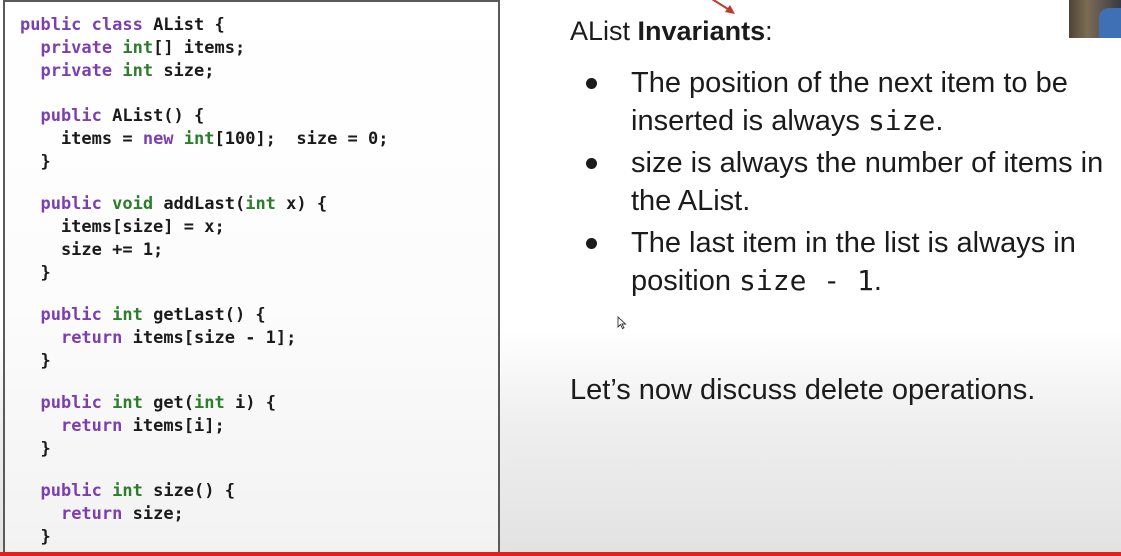 This screenshot has height=556, width=1121. Describe the element at coordinates (769, 31) in the screenshot. I see `heading-suffix: :` at that location.